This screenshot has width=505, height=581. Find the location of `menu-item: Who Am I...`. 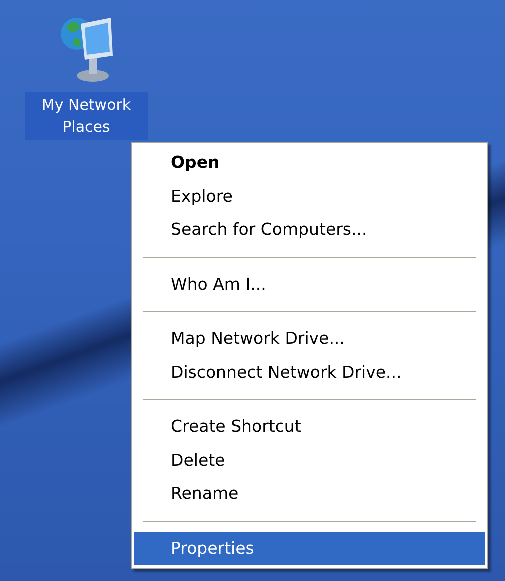

menu-item: Who Am I... is located at coordinates (309, 284).